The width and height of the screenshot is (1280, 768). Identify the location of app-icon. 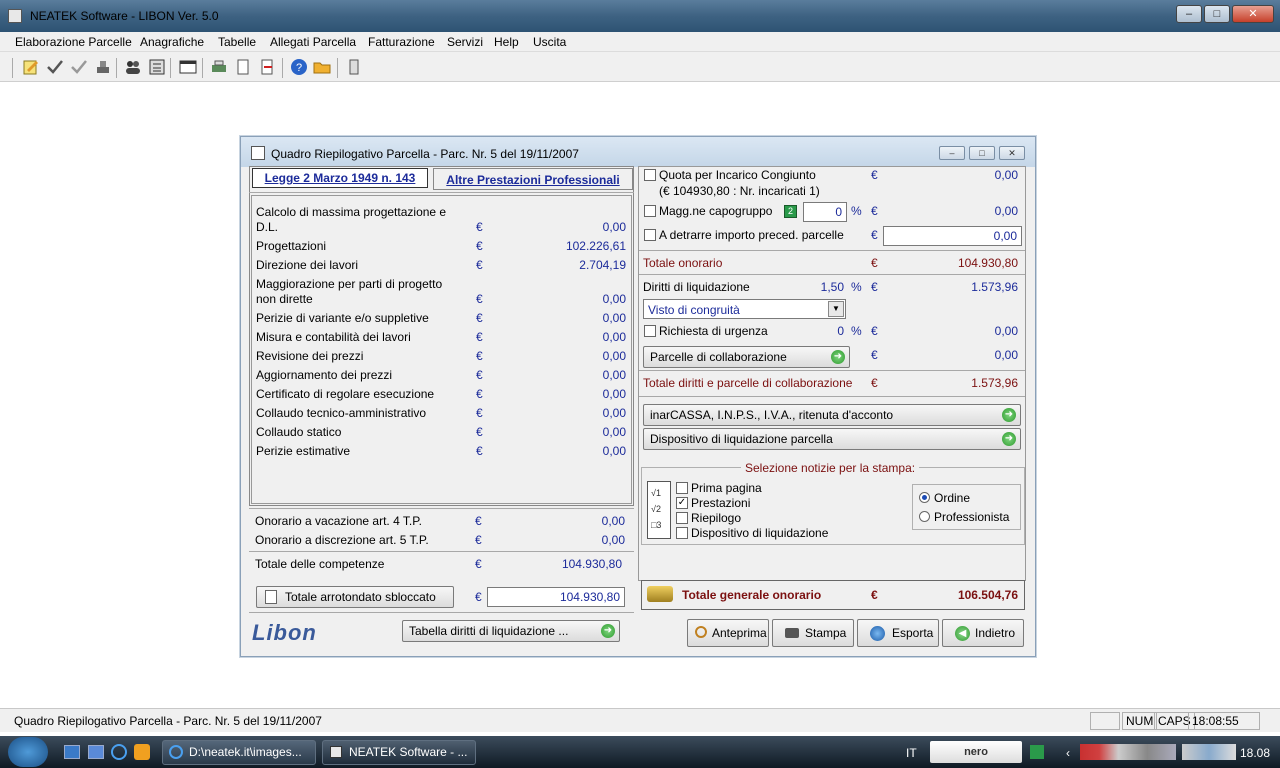
(15, 16).